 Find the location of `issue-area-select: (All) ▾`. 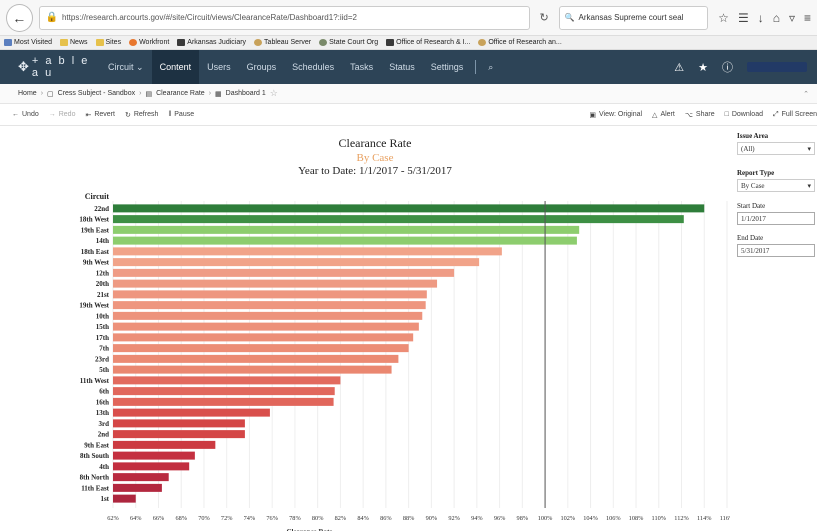

issue-area-select: (All) ▾ is located at coordinates (776, 148).